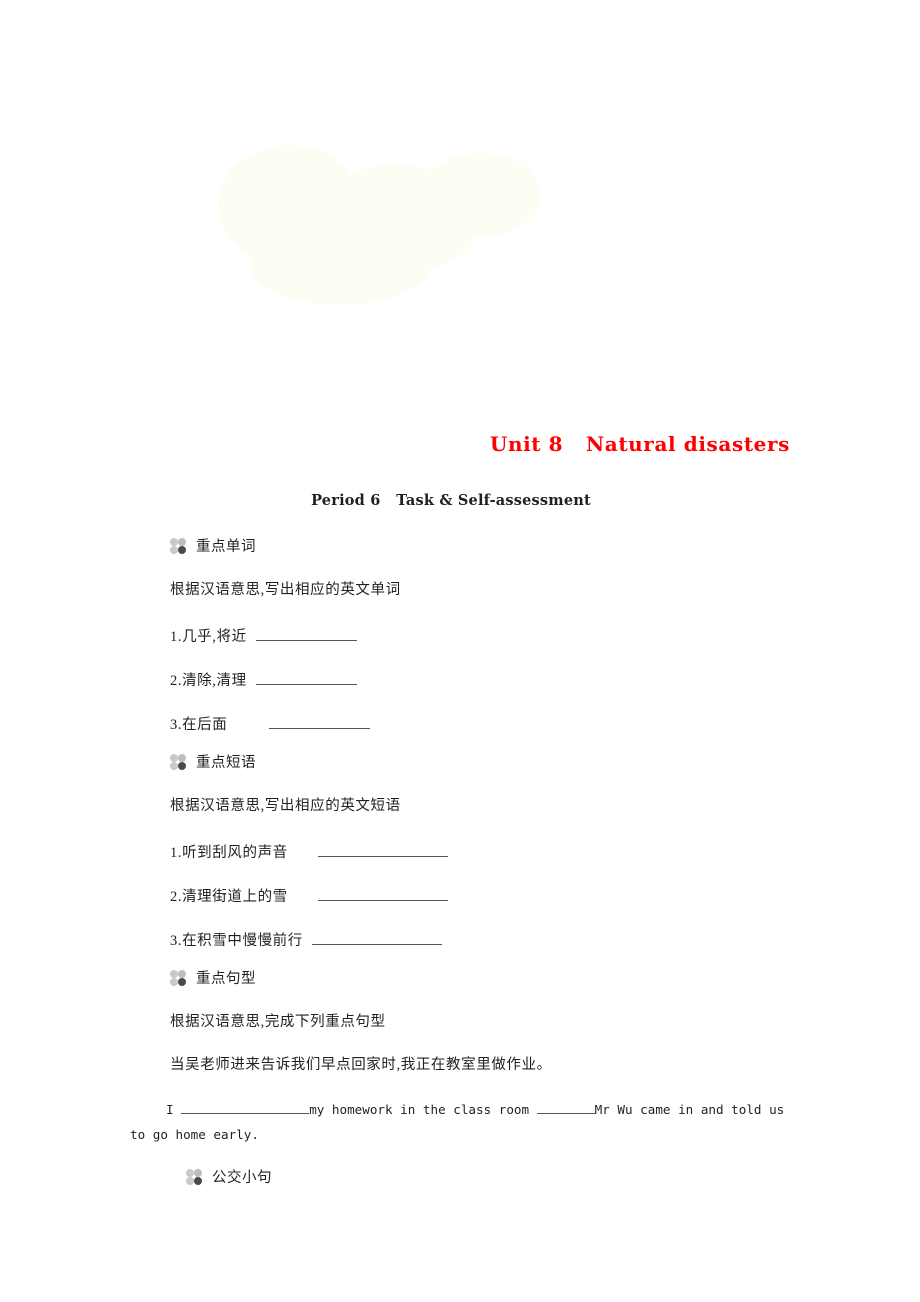 The image size is (920, 1302). Describe the element at coordinates (285, 806) in the screenshot. I see `instruction-key-phrases: 根据汉语意思,写出相应的英文短语` at that location.